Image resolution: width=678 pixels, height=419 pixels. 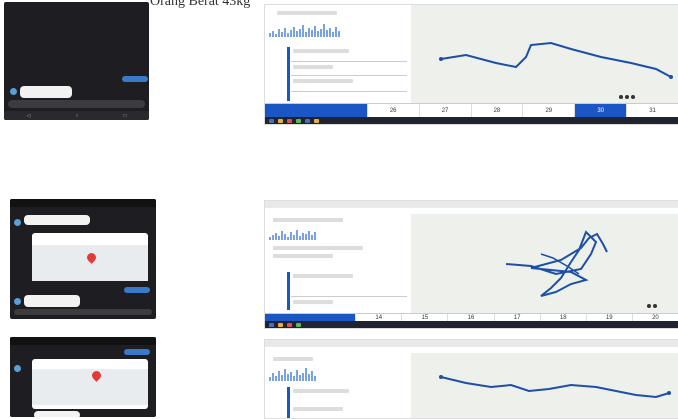 What do you see at coordinates (200, 4) in the screenshot?
I see `page-caption: Orang Berat 43kg` at bounding box center [200, 4].